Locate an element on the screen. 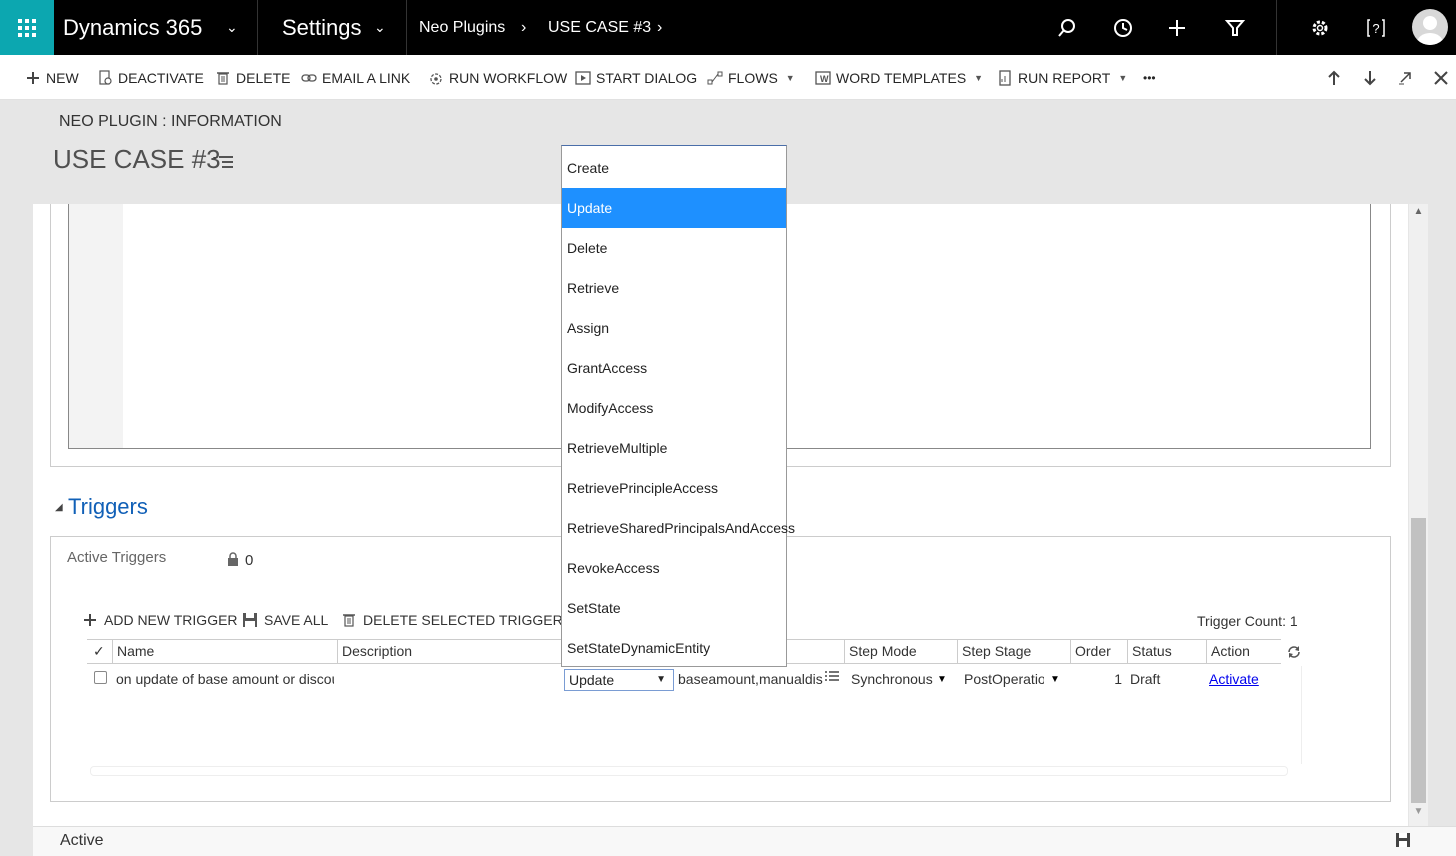  gear-icon is located at coordinates (1320, 28).